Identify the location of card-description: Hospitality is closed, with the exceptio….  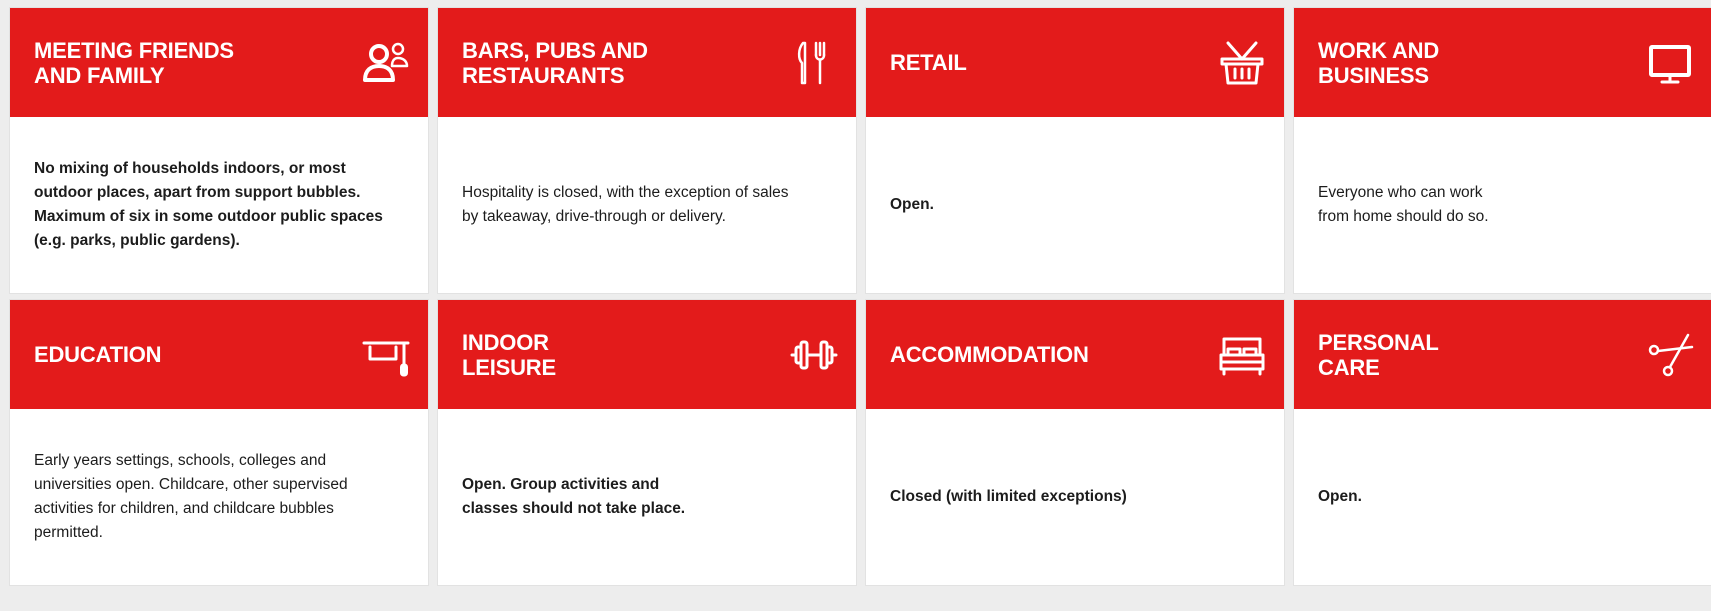
(625, 204).